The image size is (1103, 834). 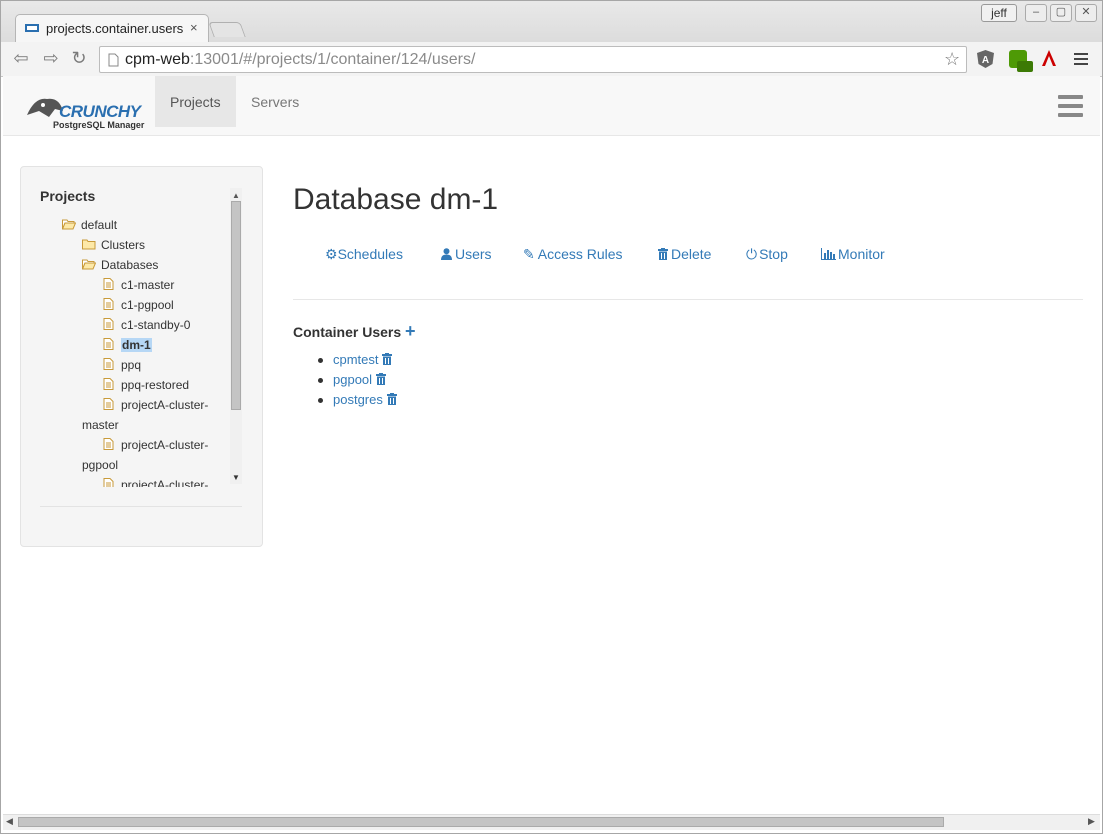 I want to click on navbar-menu-button, so click(x=1070, y=108).